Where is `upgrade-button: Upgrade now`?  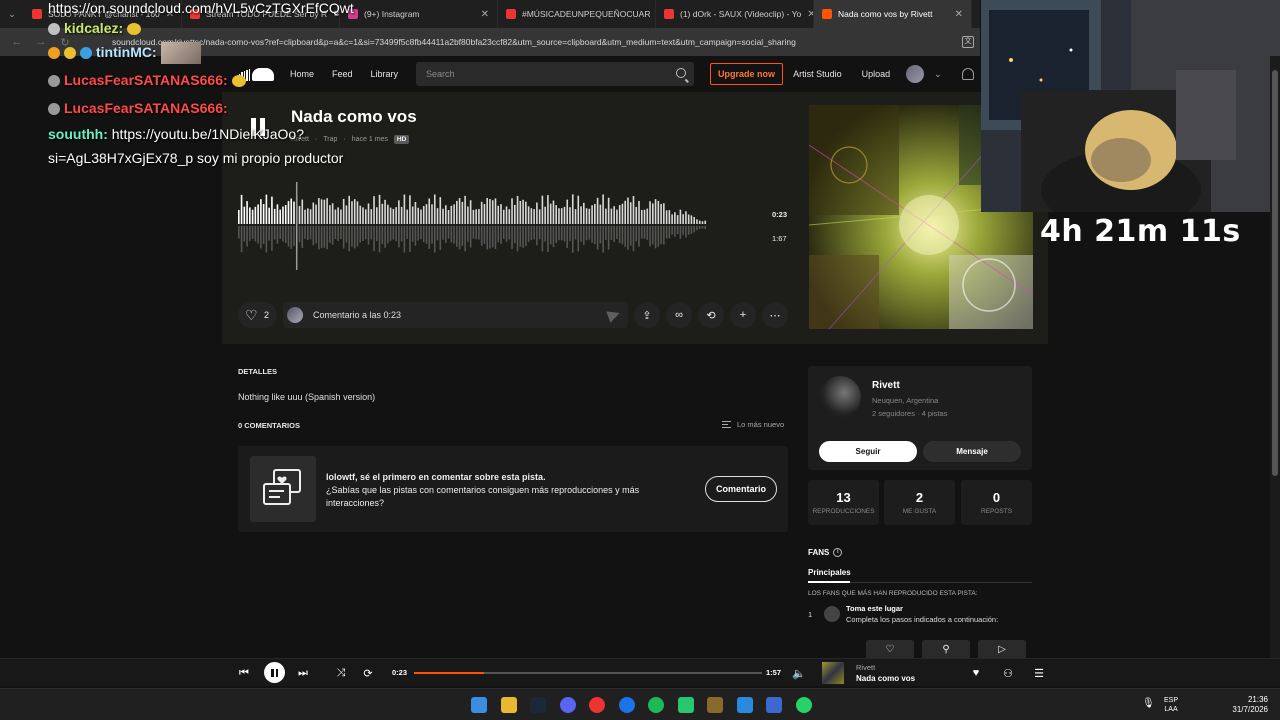 upgrade-button: Upgrade now is located at coordinates (747, 74).